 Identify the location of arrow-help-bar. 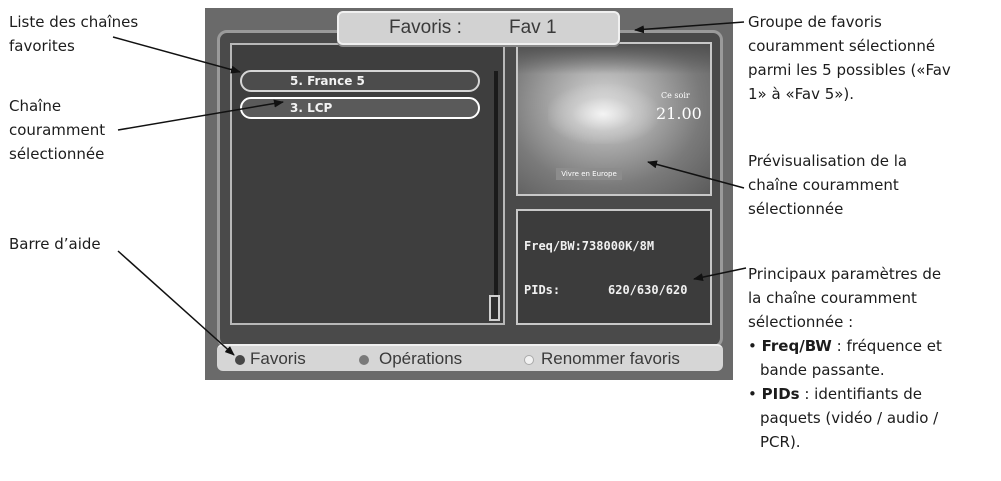
(176, 303).